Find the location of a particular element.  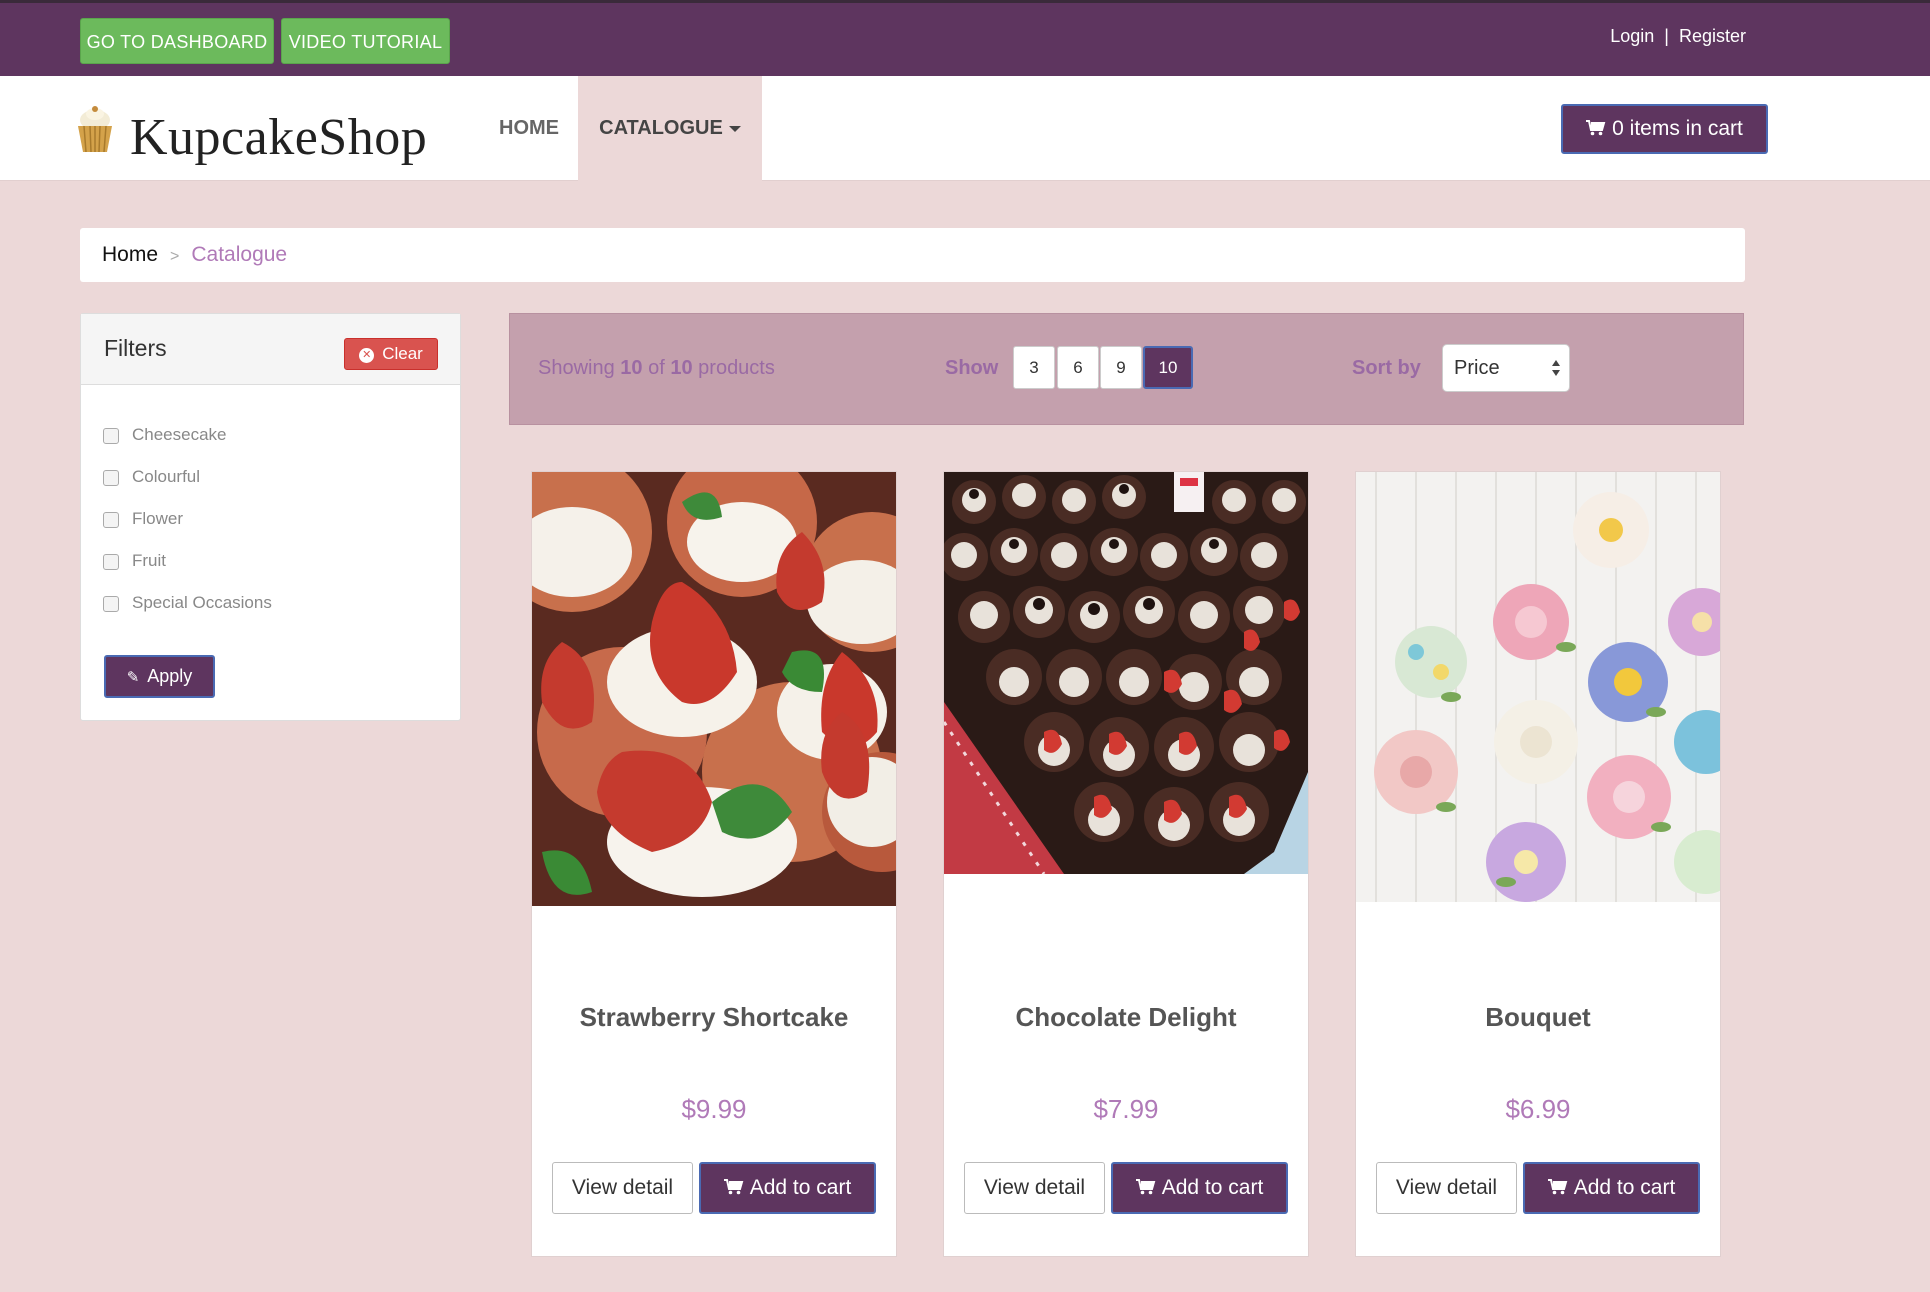

chocolate-cupcakes-image is located at coordinates (1126, 673).